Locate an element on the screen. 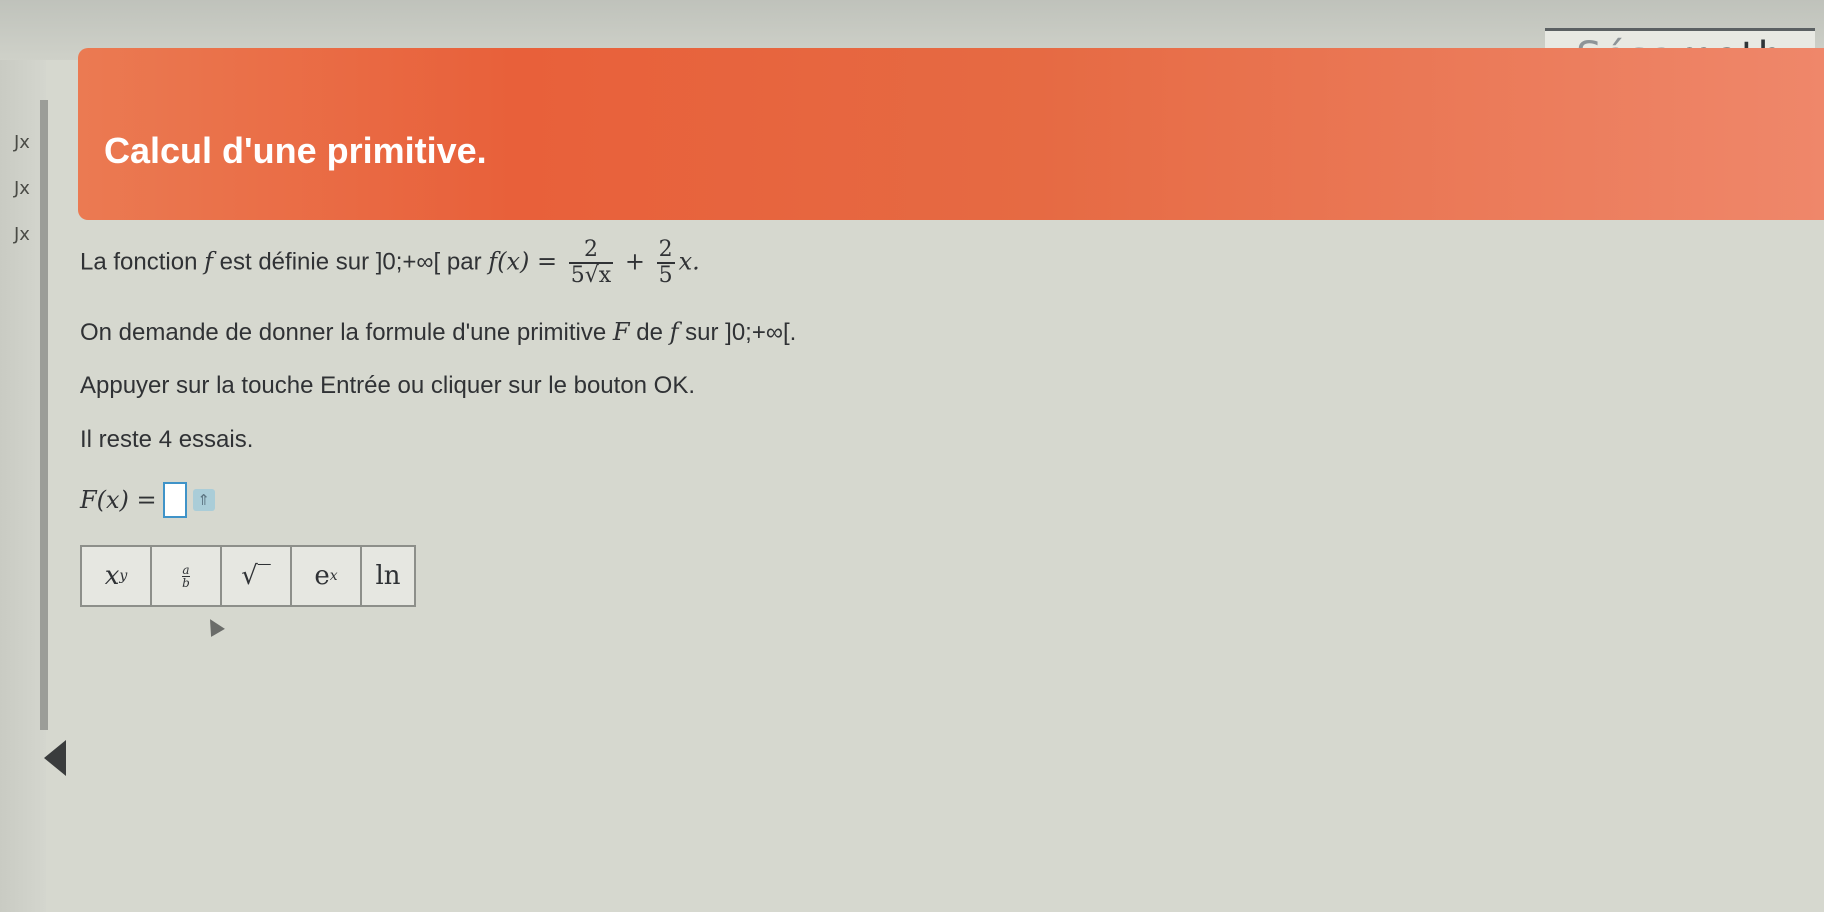 The height and width of the screenshot is (912, 1824). answer-row: F(x) = ⇑ is located at coordinates (147, 500).